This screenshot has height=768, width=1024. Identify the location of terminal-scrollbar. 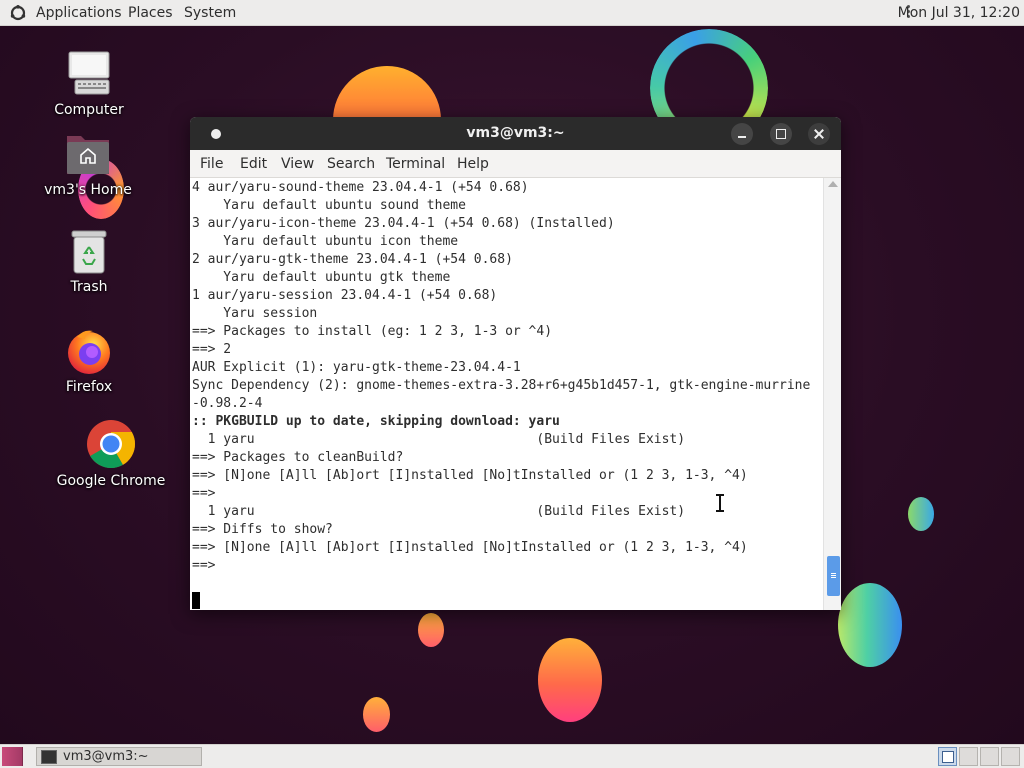
(832, 394).